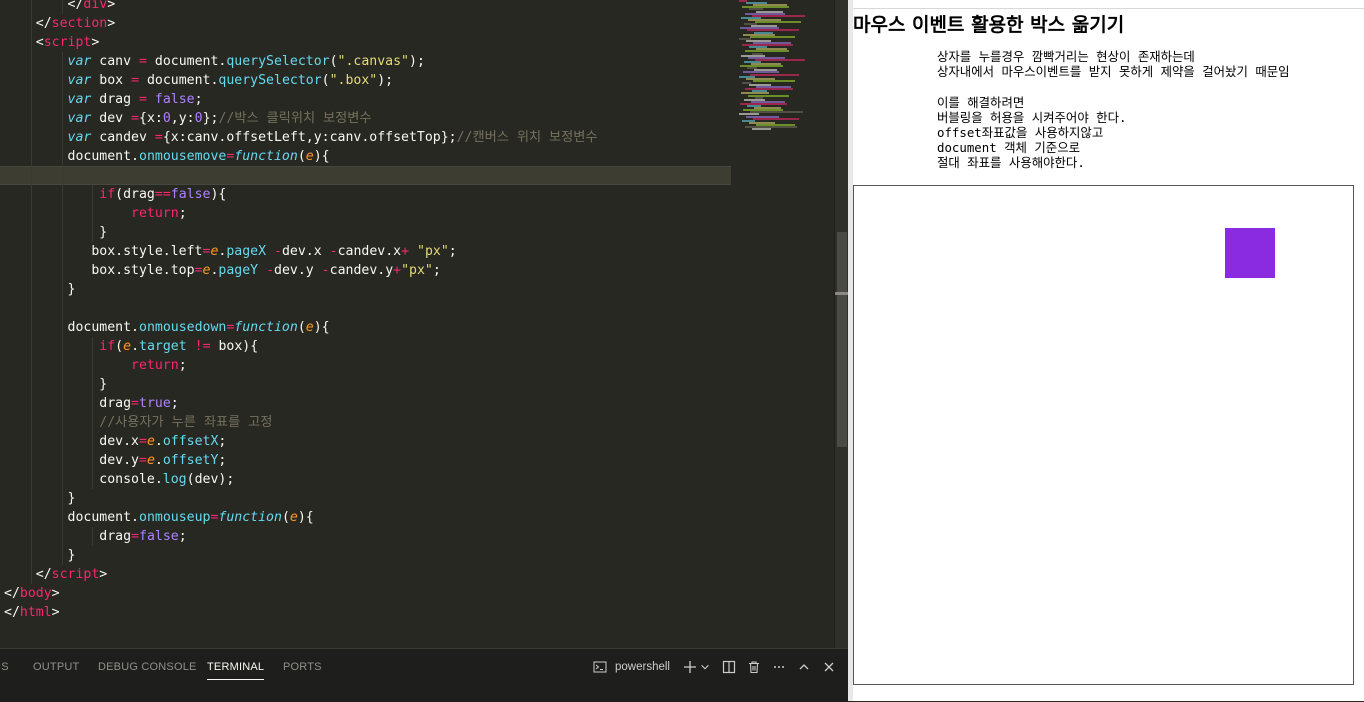  What do you see at coordinates (404, 194) in the screenshot?
I see `code-line: if(drag==false){` at bounding box center [404, 194].